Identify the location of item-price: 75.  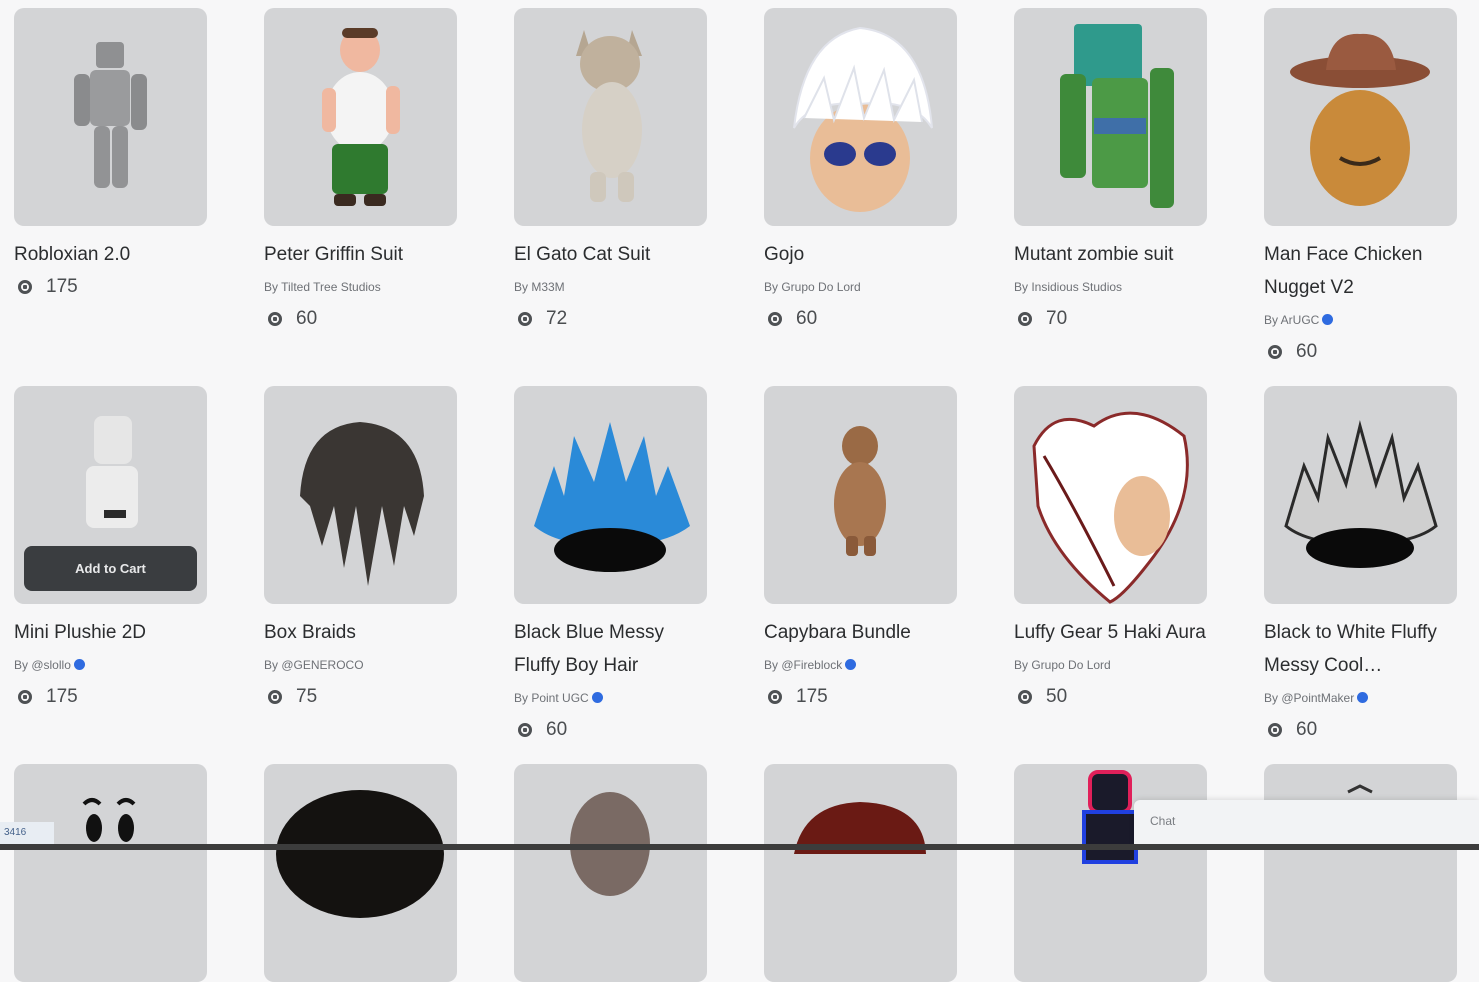
(360, 697).